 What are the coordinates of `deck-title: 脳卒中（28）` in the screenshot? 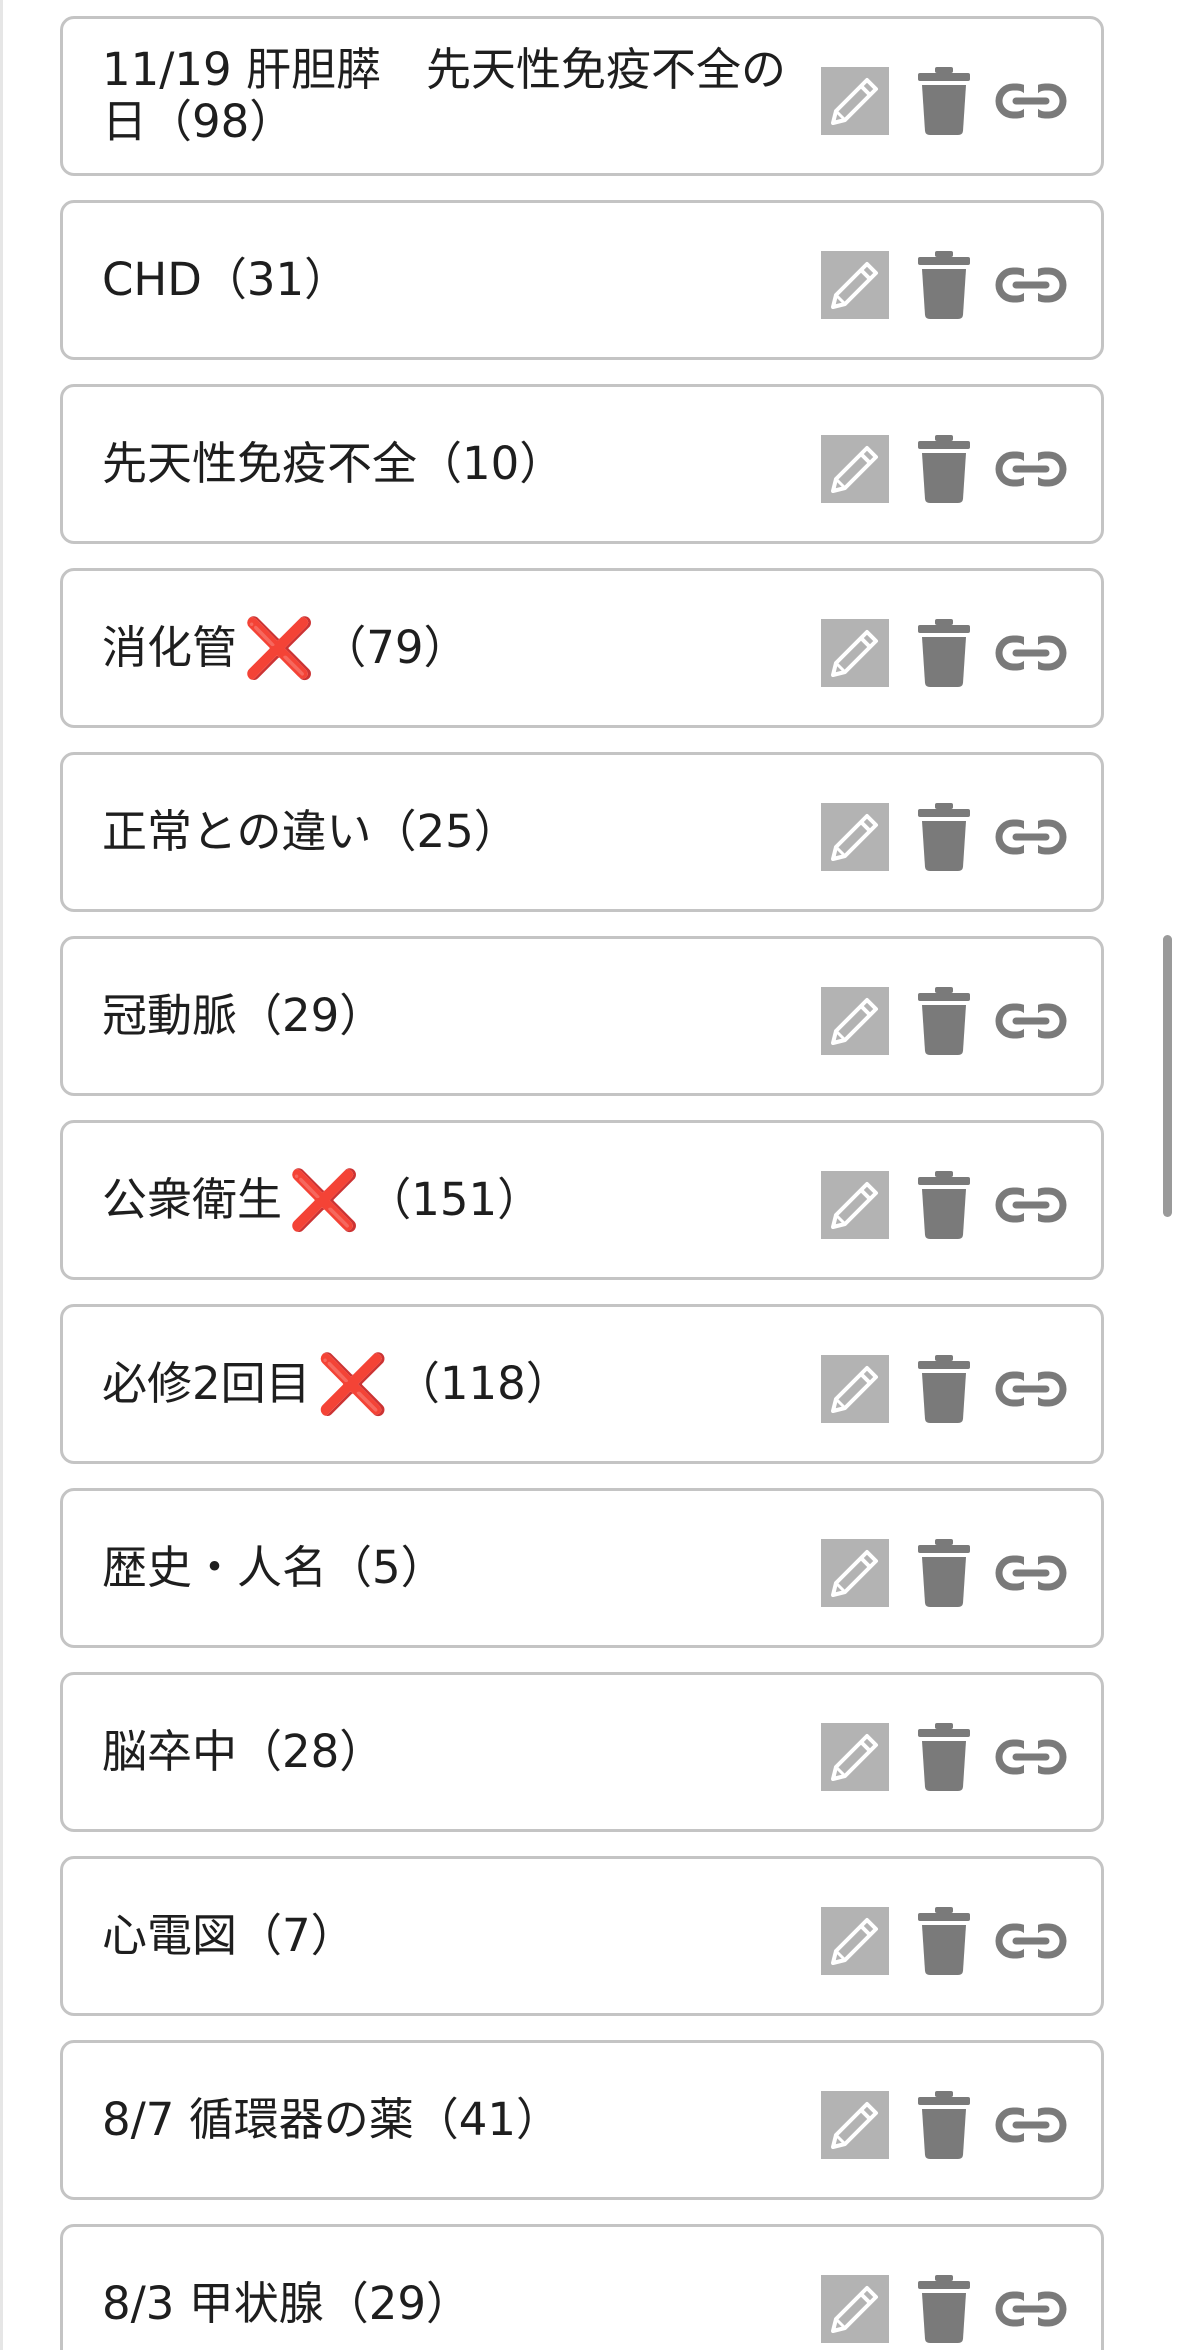 It's located at (487, 1752).